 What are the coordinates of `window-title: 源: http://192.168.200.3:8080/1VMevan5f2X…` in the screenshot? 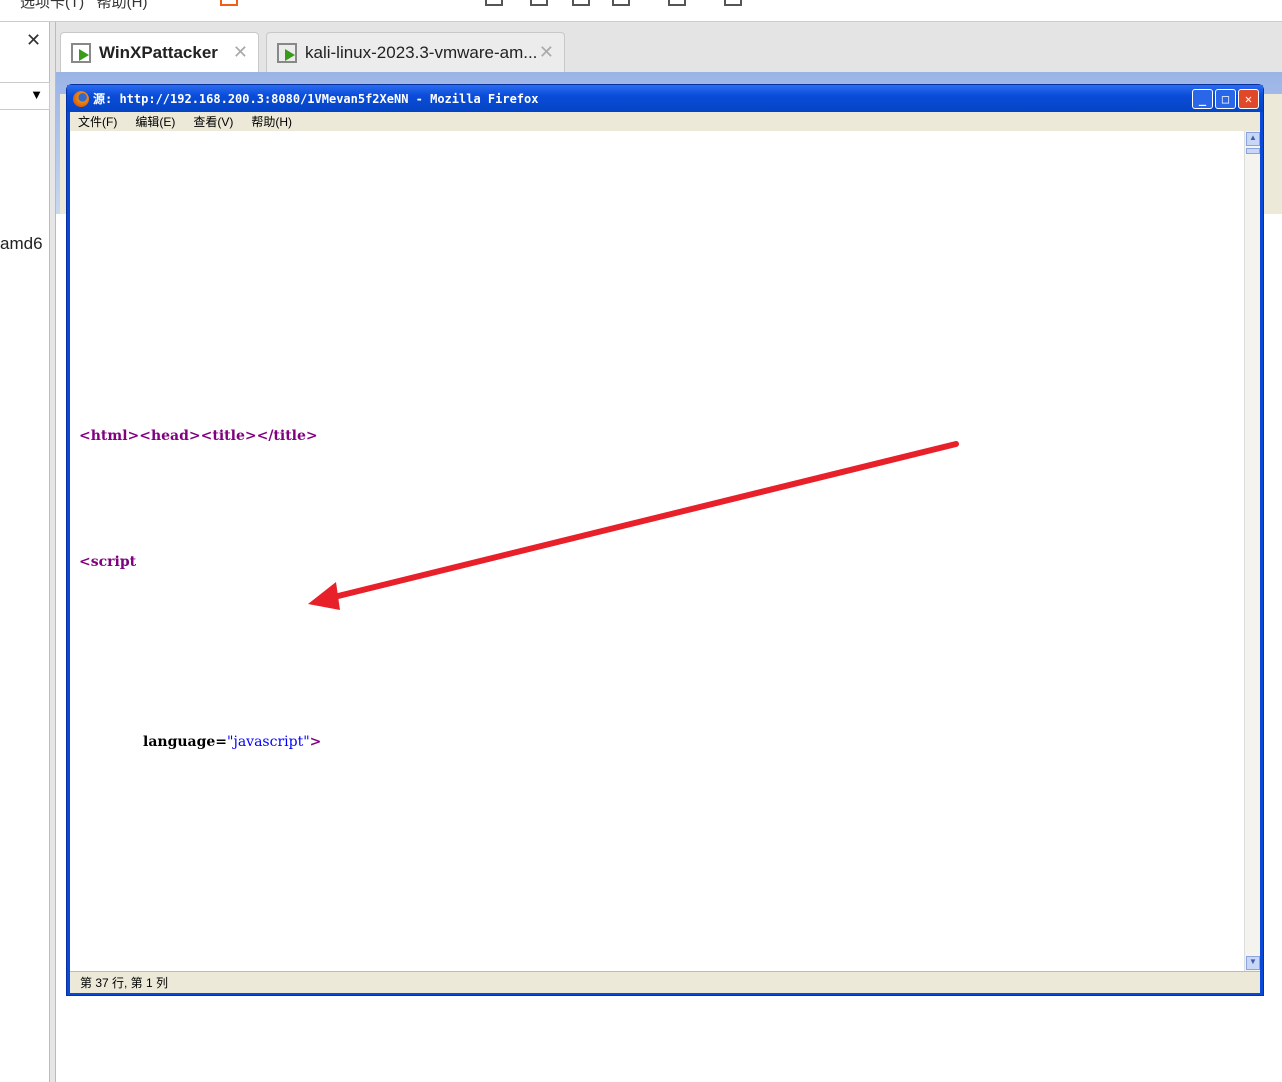 It's located at (316, 99).